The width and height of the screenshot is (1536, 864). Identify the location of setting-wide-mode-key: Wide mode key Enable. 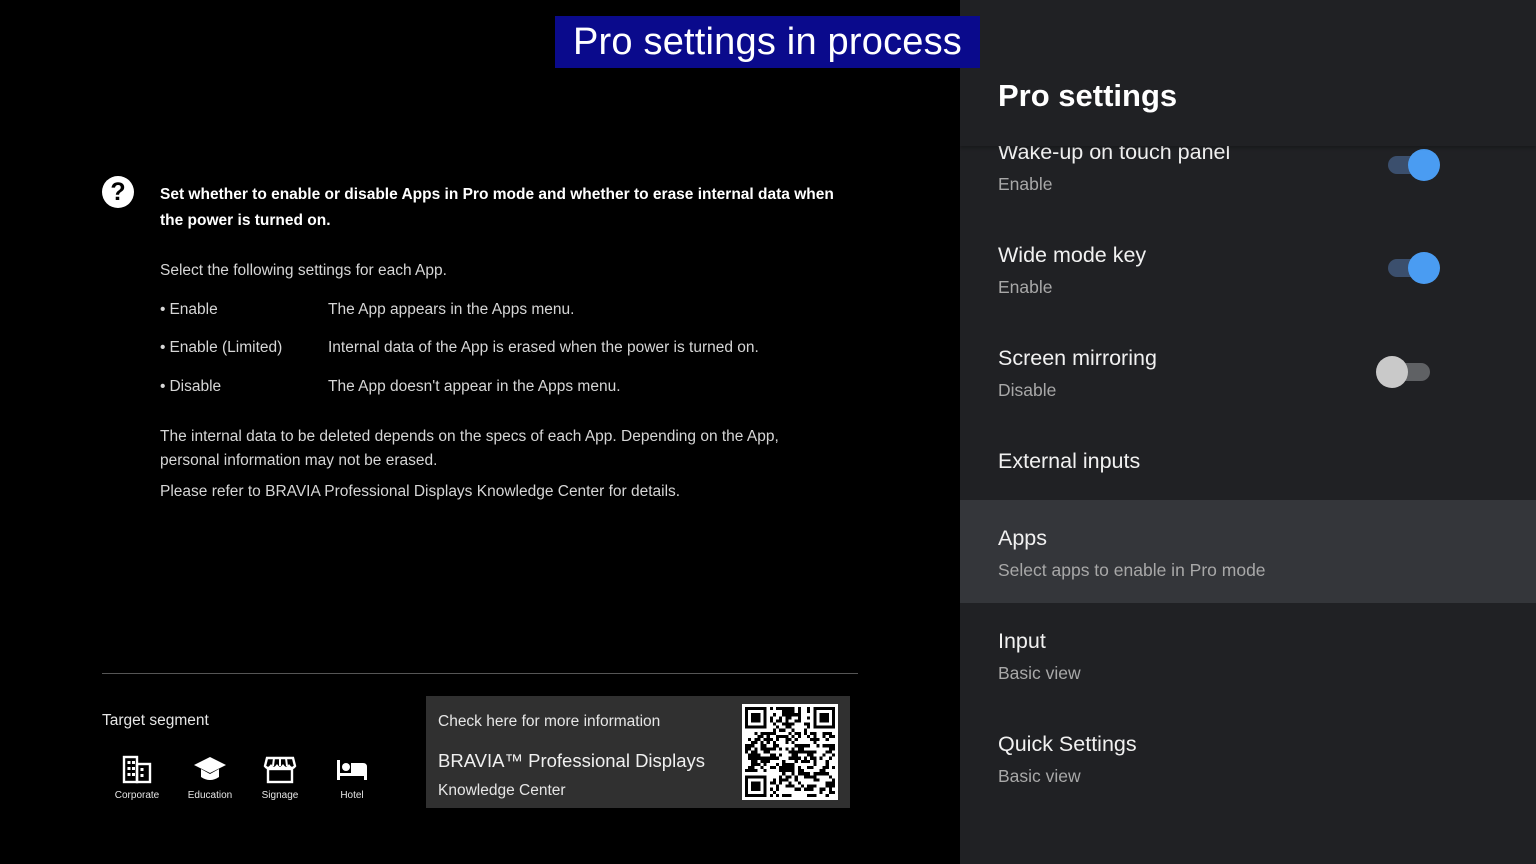
(1248, 285).